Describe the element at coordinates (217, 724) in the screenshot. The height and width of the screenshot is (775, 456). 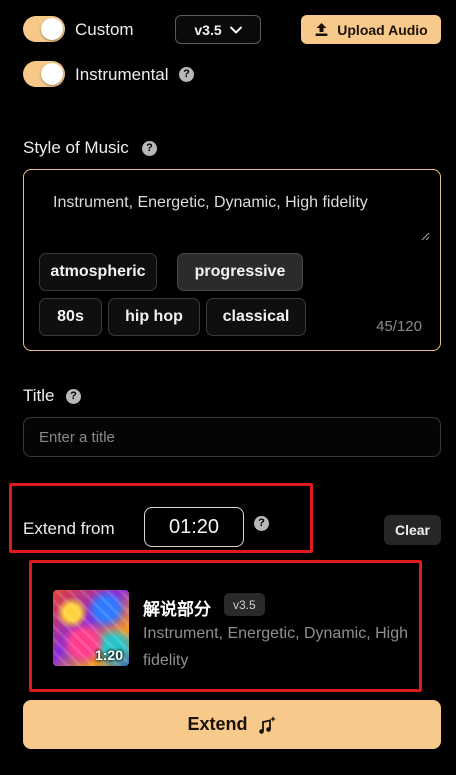
I see `extend-button-label: Extend` at that location.